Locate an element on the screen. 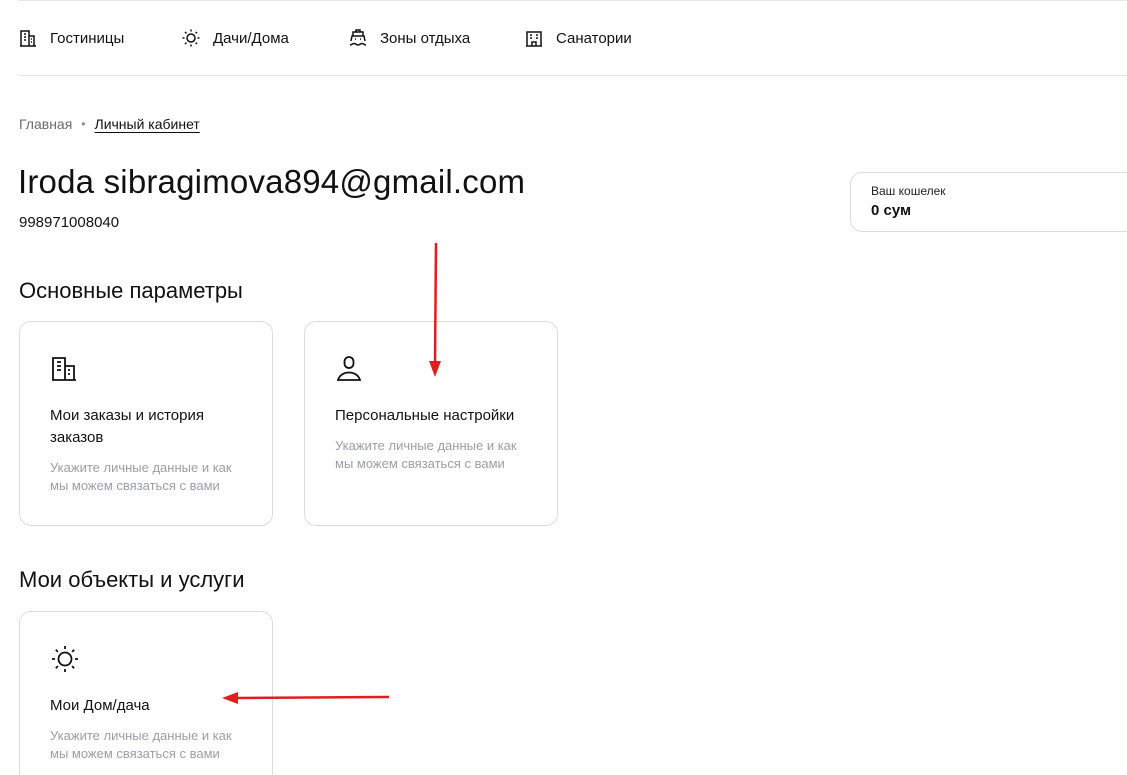  nav-item-label: Гостиницы is located at coordinates (87, 38).